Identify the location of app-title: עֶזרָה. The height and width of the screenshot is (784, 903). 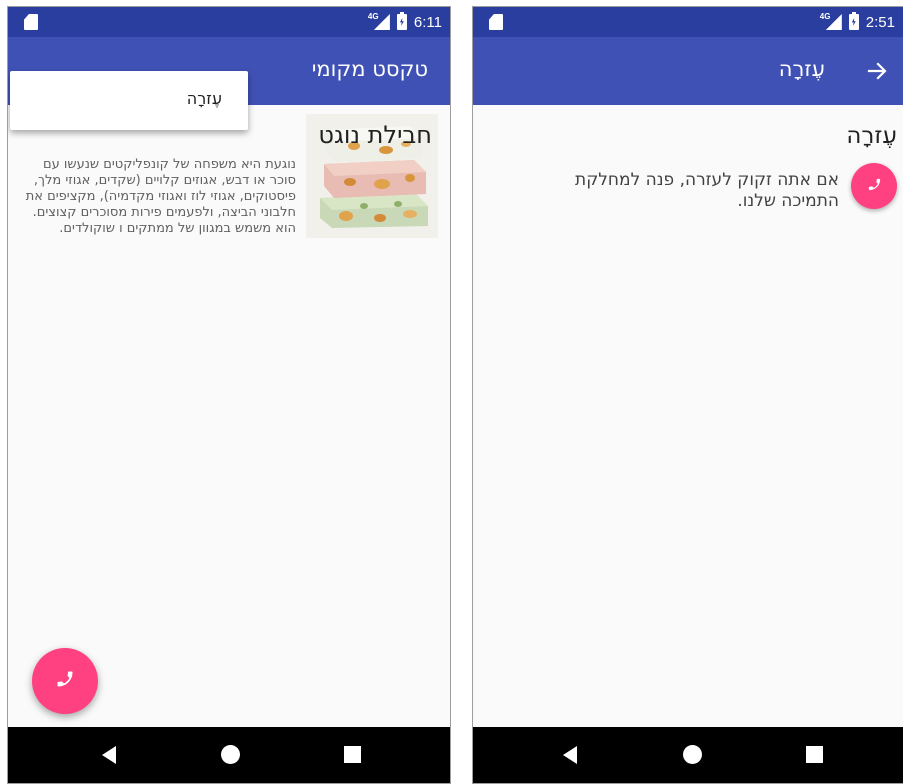
(801, 69).